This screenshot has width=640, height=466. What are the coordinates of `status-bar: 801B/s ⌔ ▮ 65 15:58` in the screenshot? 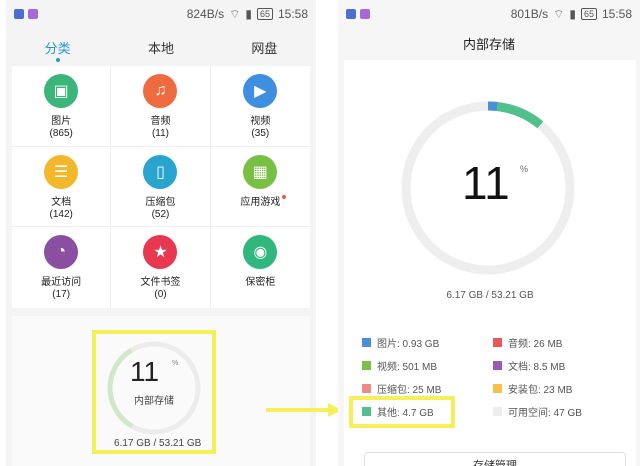 It's located at (489, 14).